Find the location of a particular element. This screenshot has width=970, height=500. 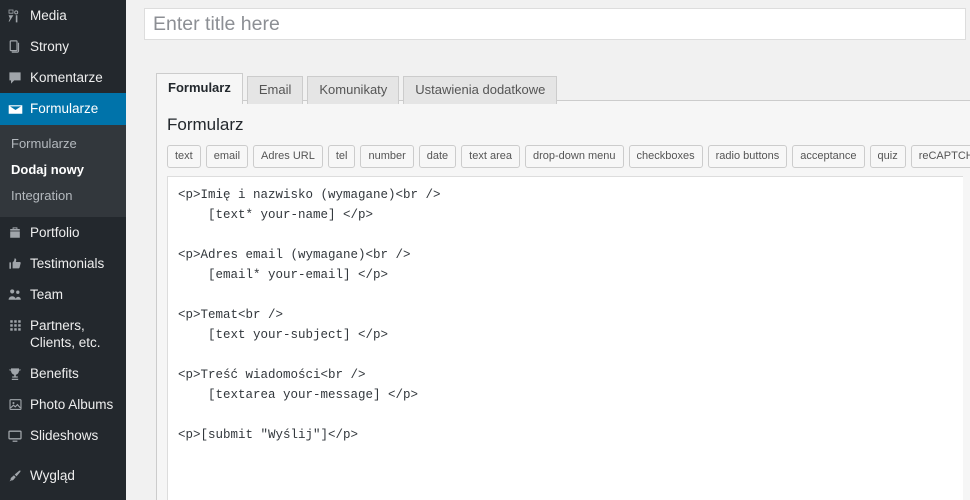

sidebar-item-label: Formularze is located at coordinates (64, 108).